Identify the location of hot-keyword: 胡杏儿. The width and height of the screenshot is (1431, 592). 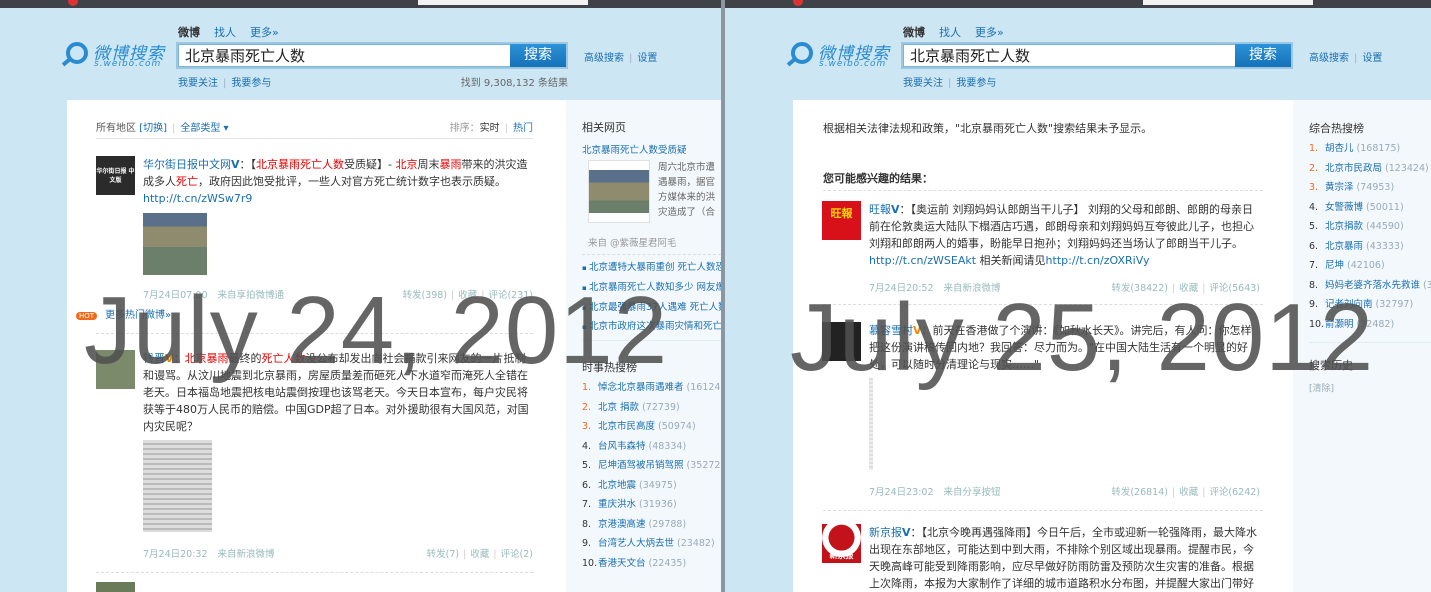
(1339, 148).